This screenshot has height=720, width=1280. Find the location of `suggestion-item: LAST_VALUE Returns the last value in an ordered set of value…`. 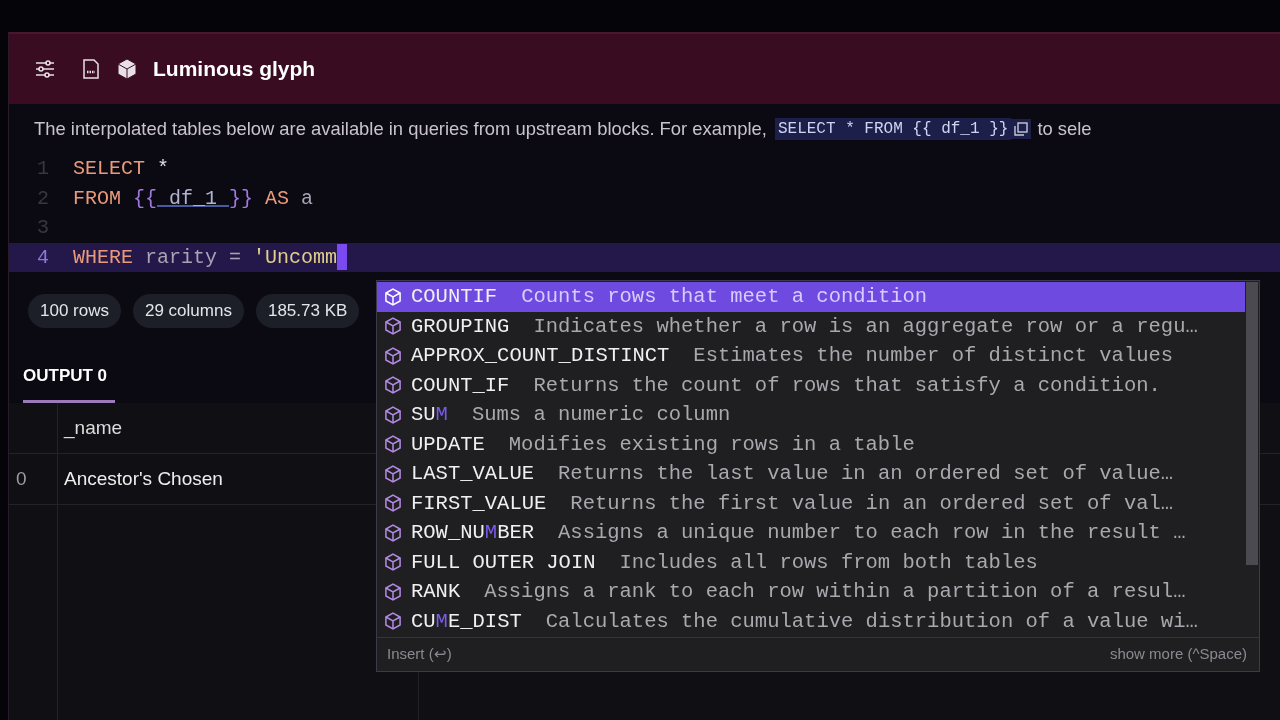

suggestion-item: LAST_VALUE Returns the last value in an ordered set of value… is located at coordinates (811, 474).